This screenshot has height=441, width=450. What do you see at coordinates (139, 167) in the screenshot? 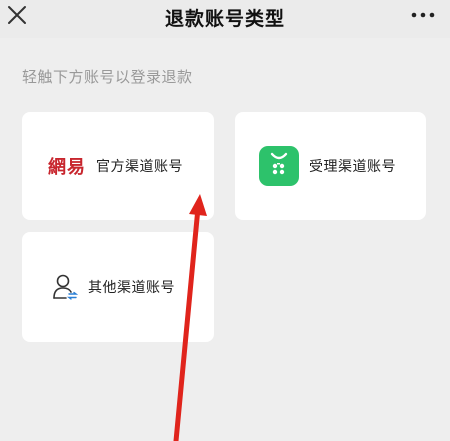
I see `official-channel-label: 官方渠道账号` at bounding box center [139, 167].